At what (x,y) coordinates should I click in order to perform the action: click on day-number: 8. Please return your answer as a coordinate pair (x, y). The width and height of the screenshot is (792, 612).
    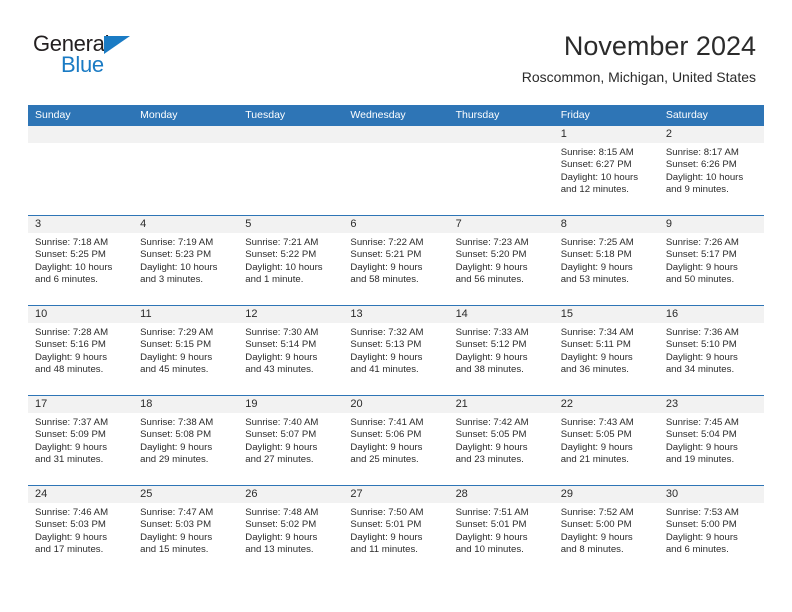
    Looking at the image, I should click on (606, 224).